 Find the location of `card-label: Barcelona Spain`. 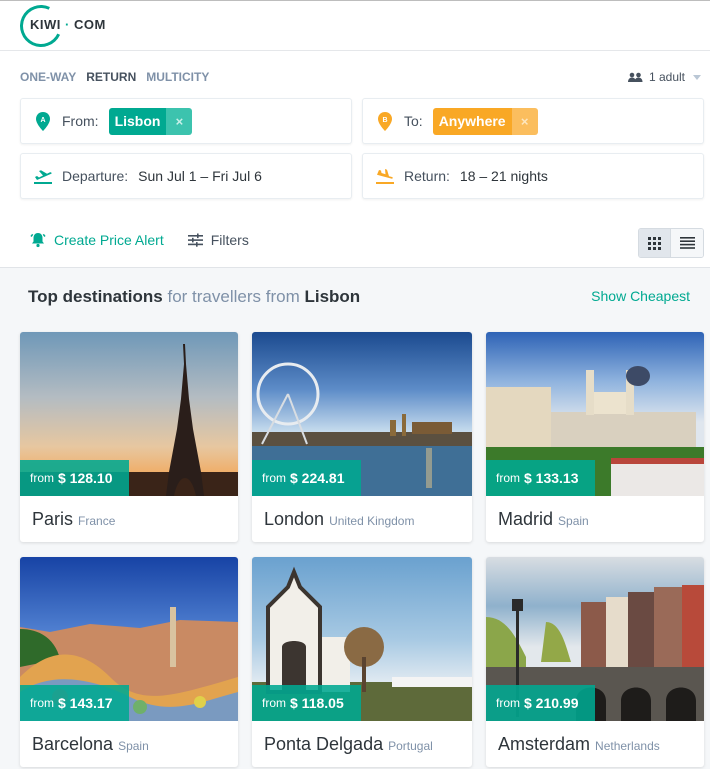

card-label: Barcelona Spain is located at coordinates (129, 744).